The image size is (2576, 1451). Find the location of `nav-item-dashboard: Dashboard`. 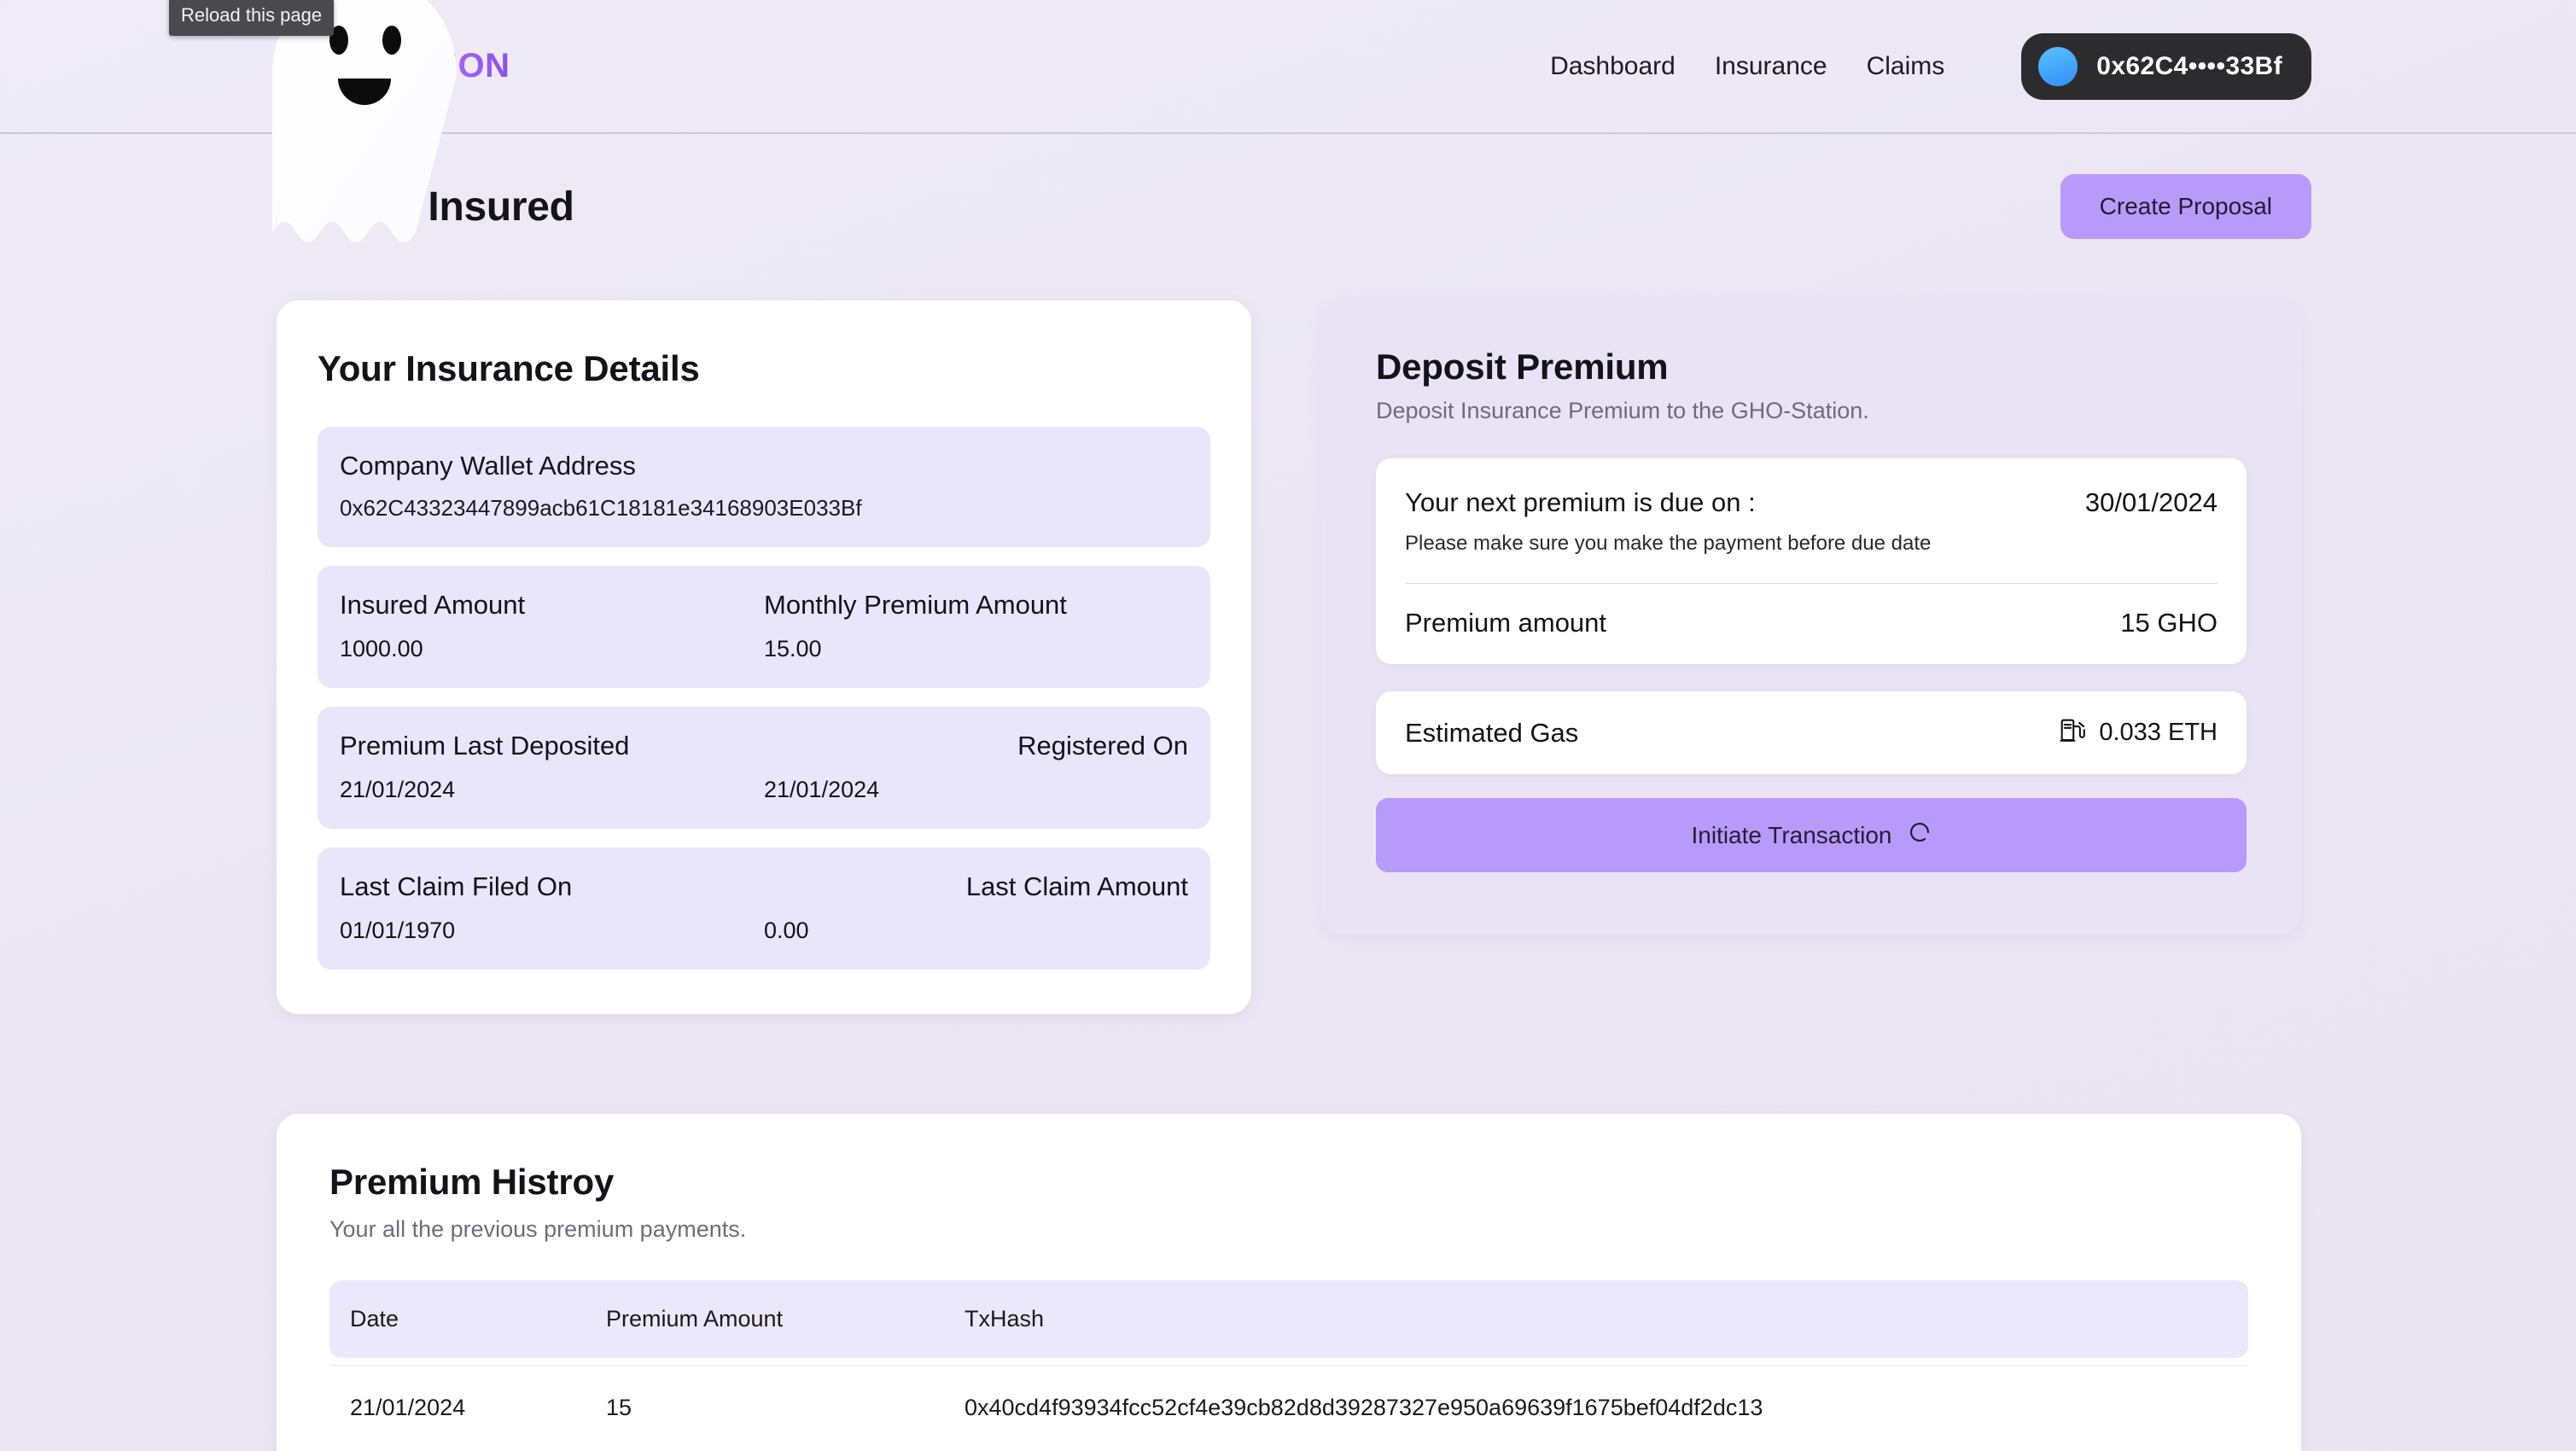

nav-item-dashboard: Dashboard is located at coordinates (1613, 66).